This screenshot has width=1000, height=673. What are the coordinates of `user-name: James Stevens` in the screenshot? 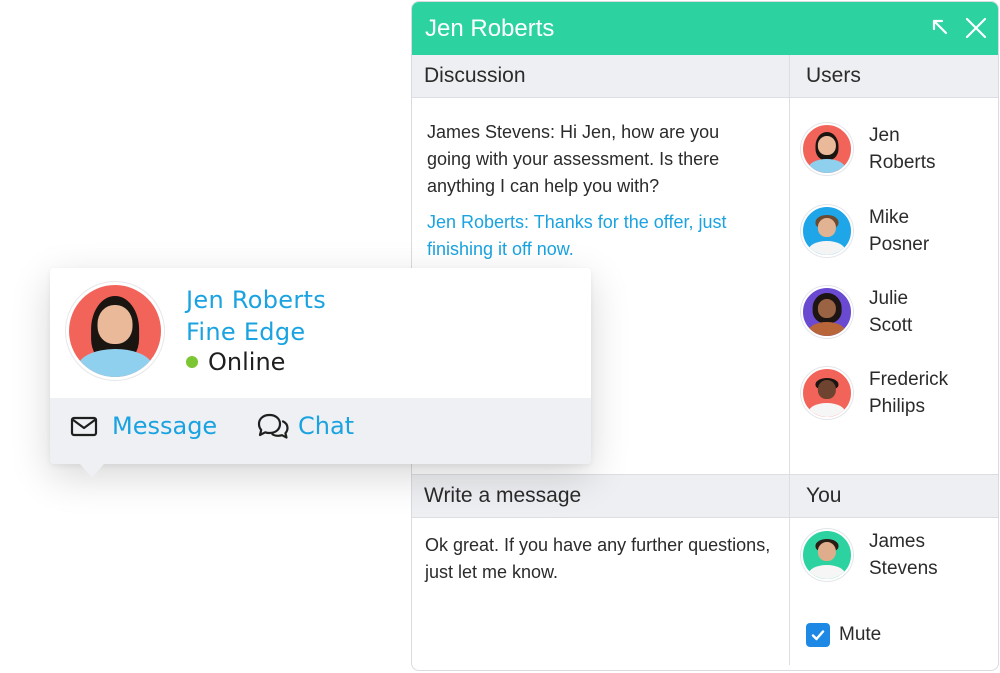 It's located at (903, 555).